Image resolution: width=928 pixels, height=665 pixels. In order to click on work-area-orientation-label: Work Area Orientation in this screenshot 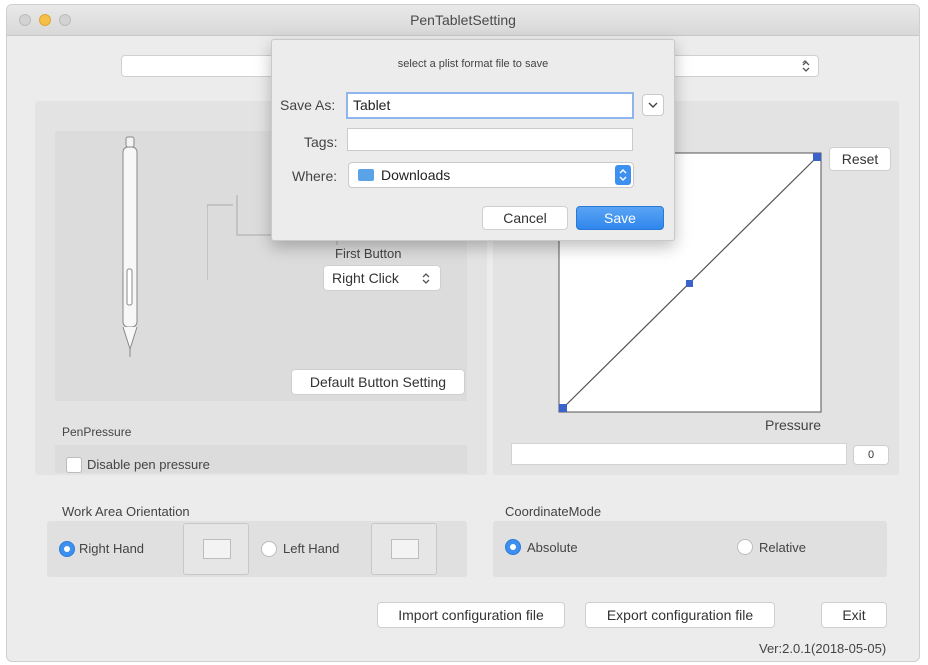, I will do `click(126, 511)`.